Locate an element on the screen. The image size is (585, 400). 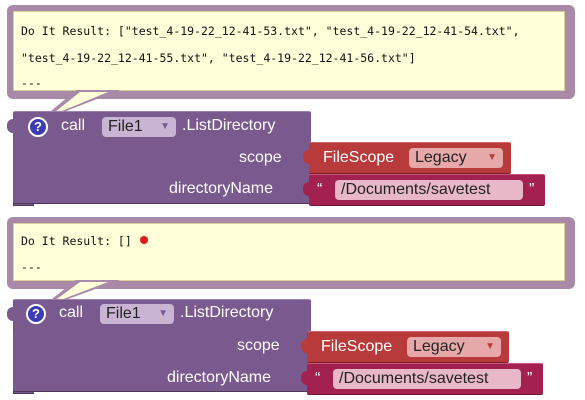
comment-content: Do It Result: [] --- is located at coordinates (289, 252).